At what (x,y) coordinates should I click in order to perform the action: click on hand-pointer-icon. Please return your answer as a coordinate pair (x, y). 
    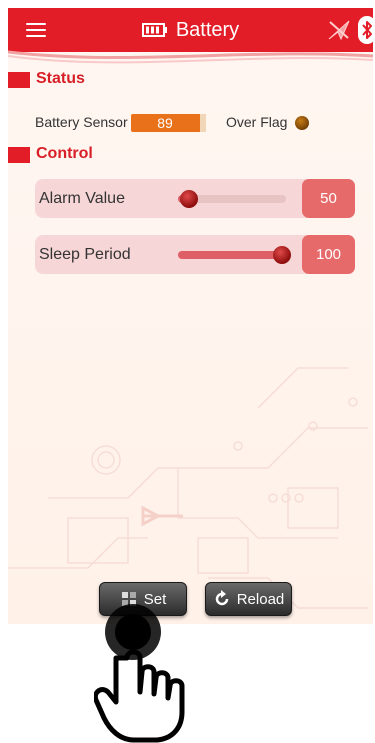
    Looking at the image, I should click on (139, 673).